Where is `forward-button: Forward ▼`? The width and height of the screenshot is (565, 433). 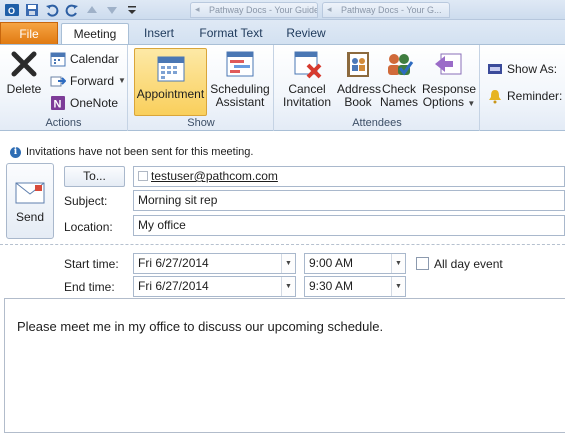
forward-button: Forward ▼ is located at coordinates (88, 80).